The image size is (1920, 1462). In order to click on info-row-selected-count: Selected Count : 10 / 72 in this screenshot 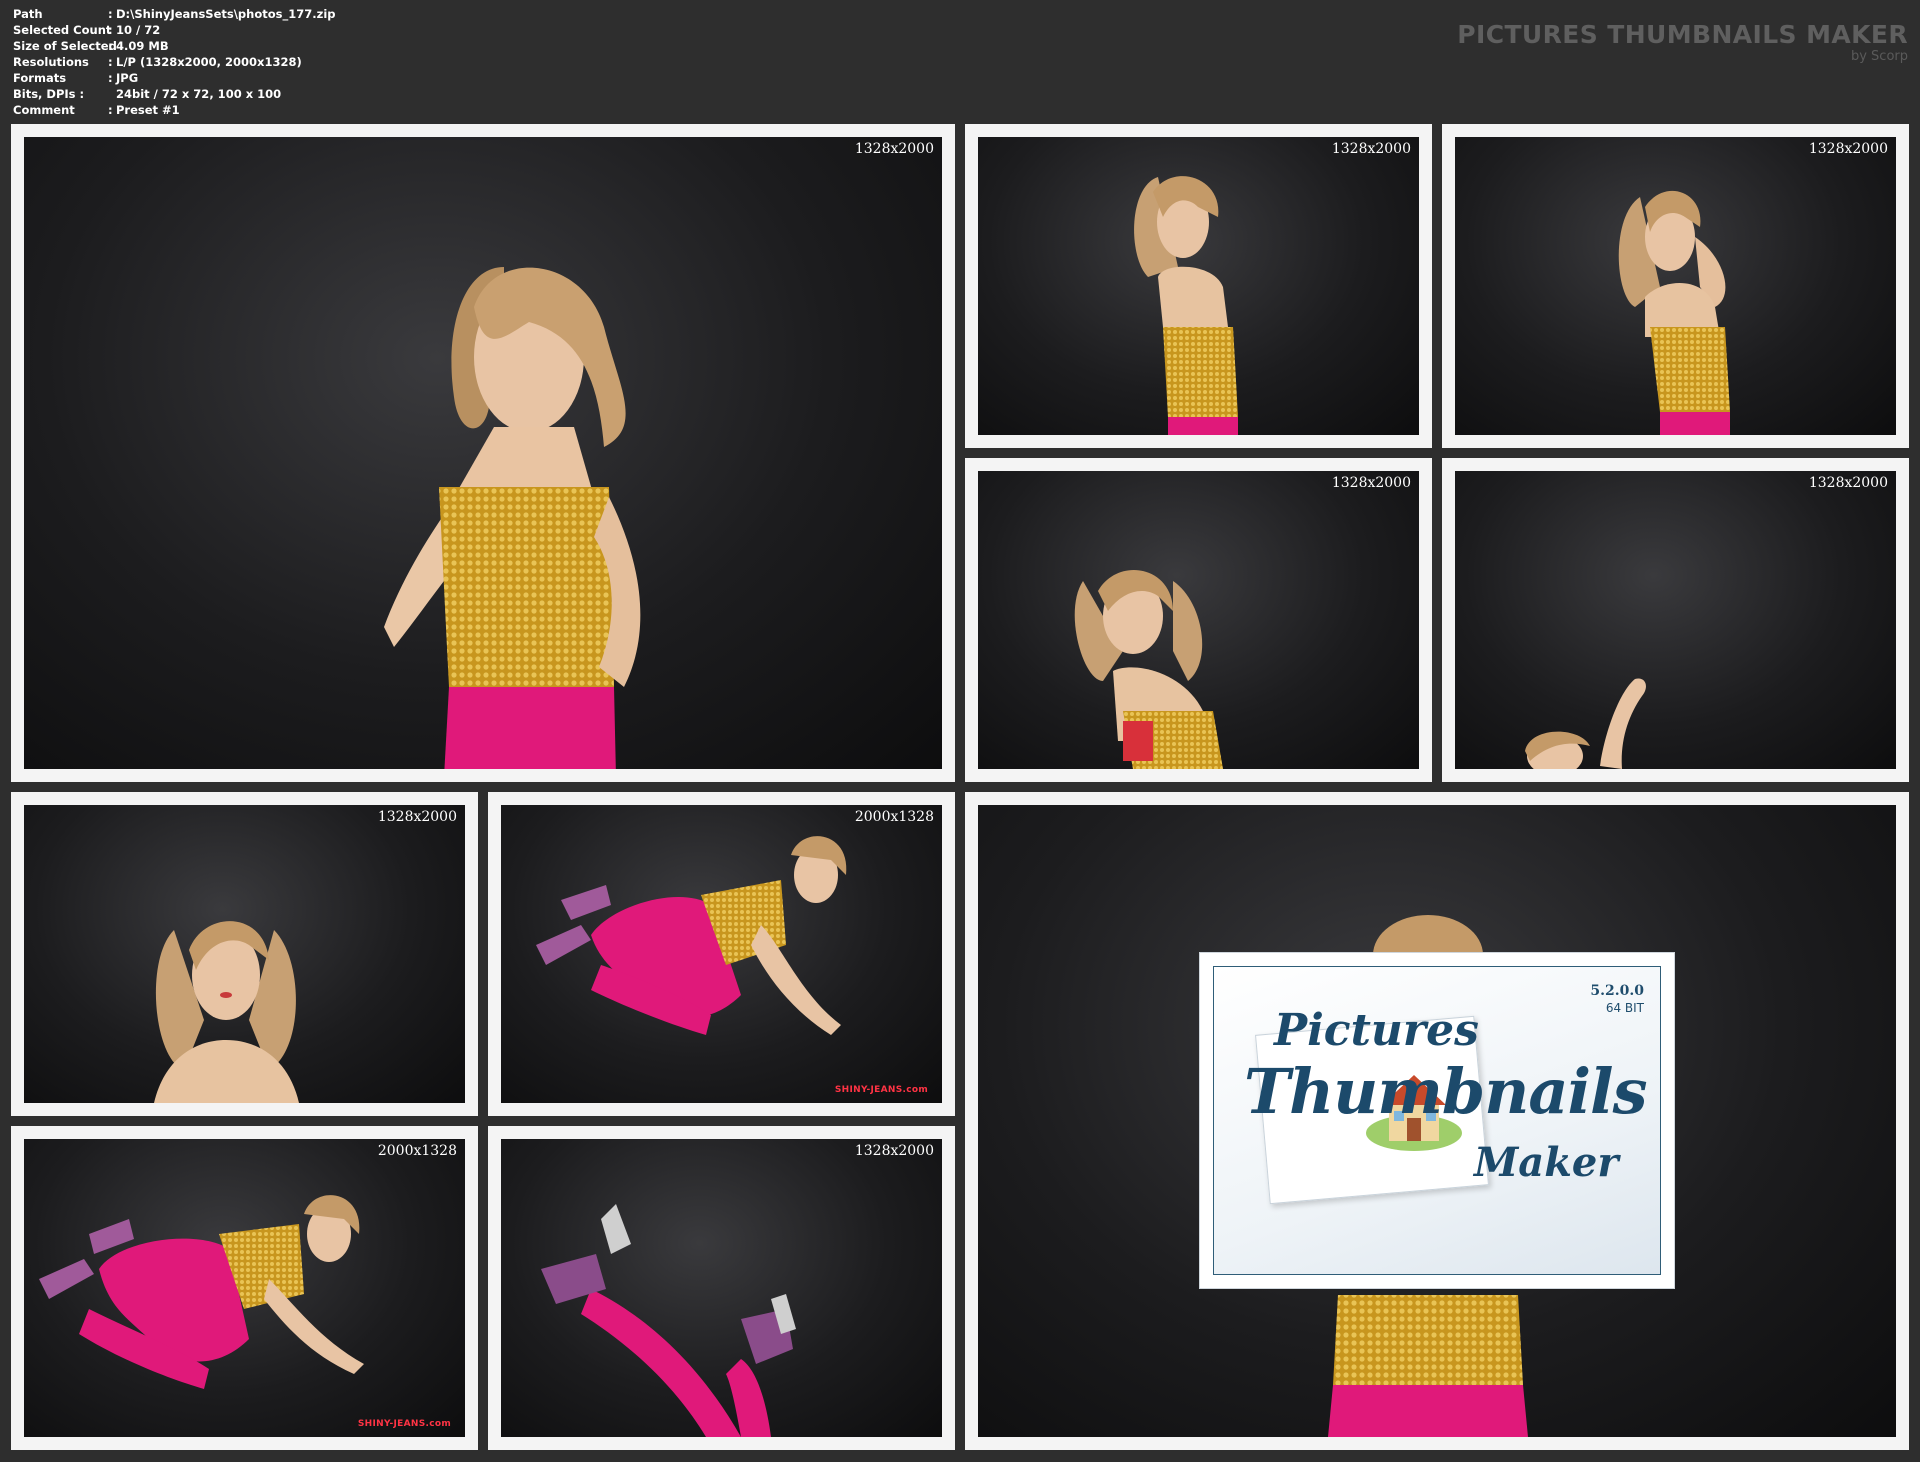, I will do `click(174, 30)`.